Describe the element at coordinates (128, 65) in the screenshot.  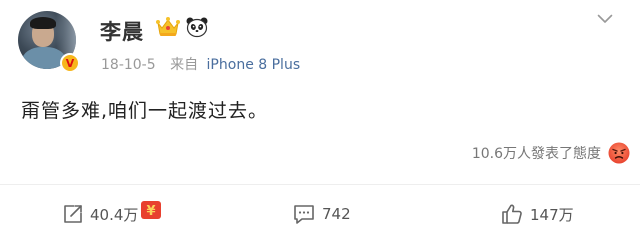
I see `post-date: 18-10-5` at that location.